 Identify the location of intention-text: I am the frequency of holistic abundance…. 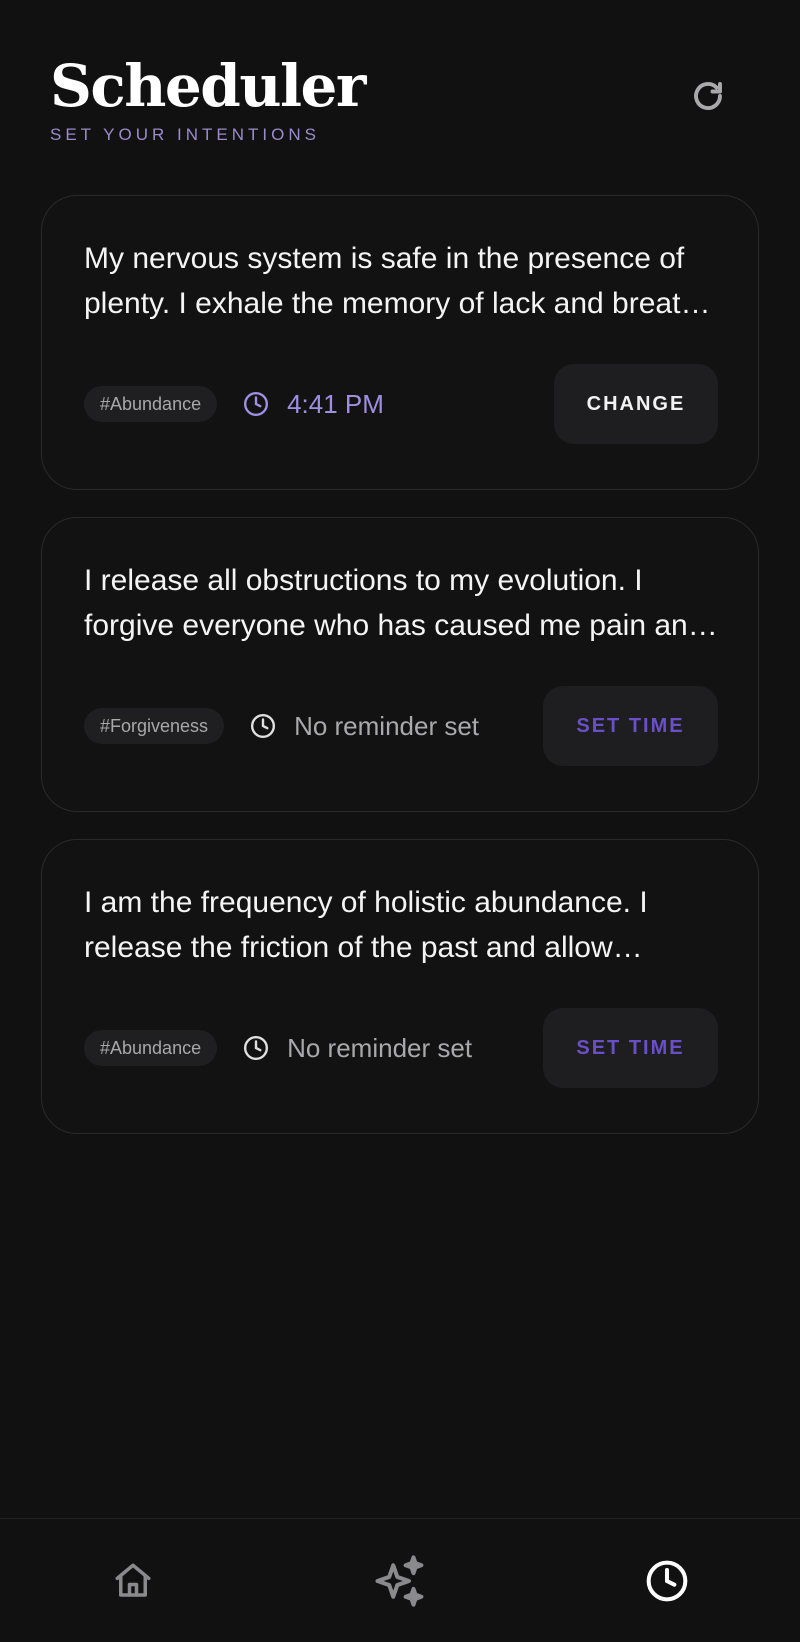
(366, 925).